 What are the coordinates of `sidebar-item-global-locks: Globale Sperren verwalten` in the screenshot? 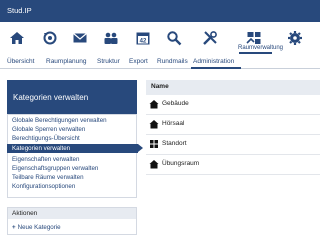 It's located at (48, 129).